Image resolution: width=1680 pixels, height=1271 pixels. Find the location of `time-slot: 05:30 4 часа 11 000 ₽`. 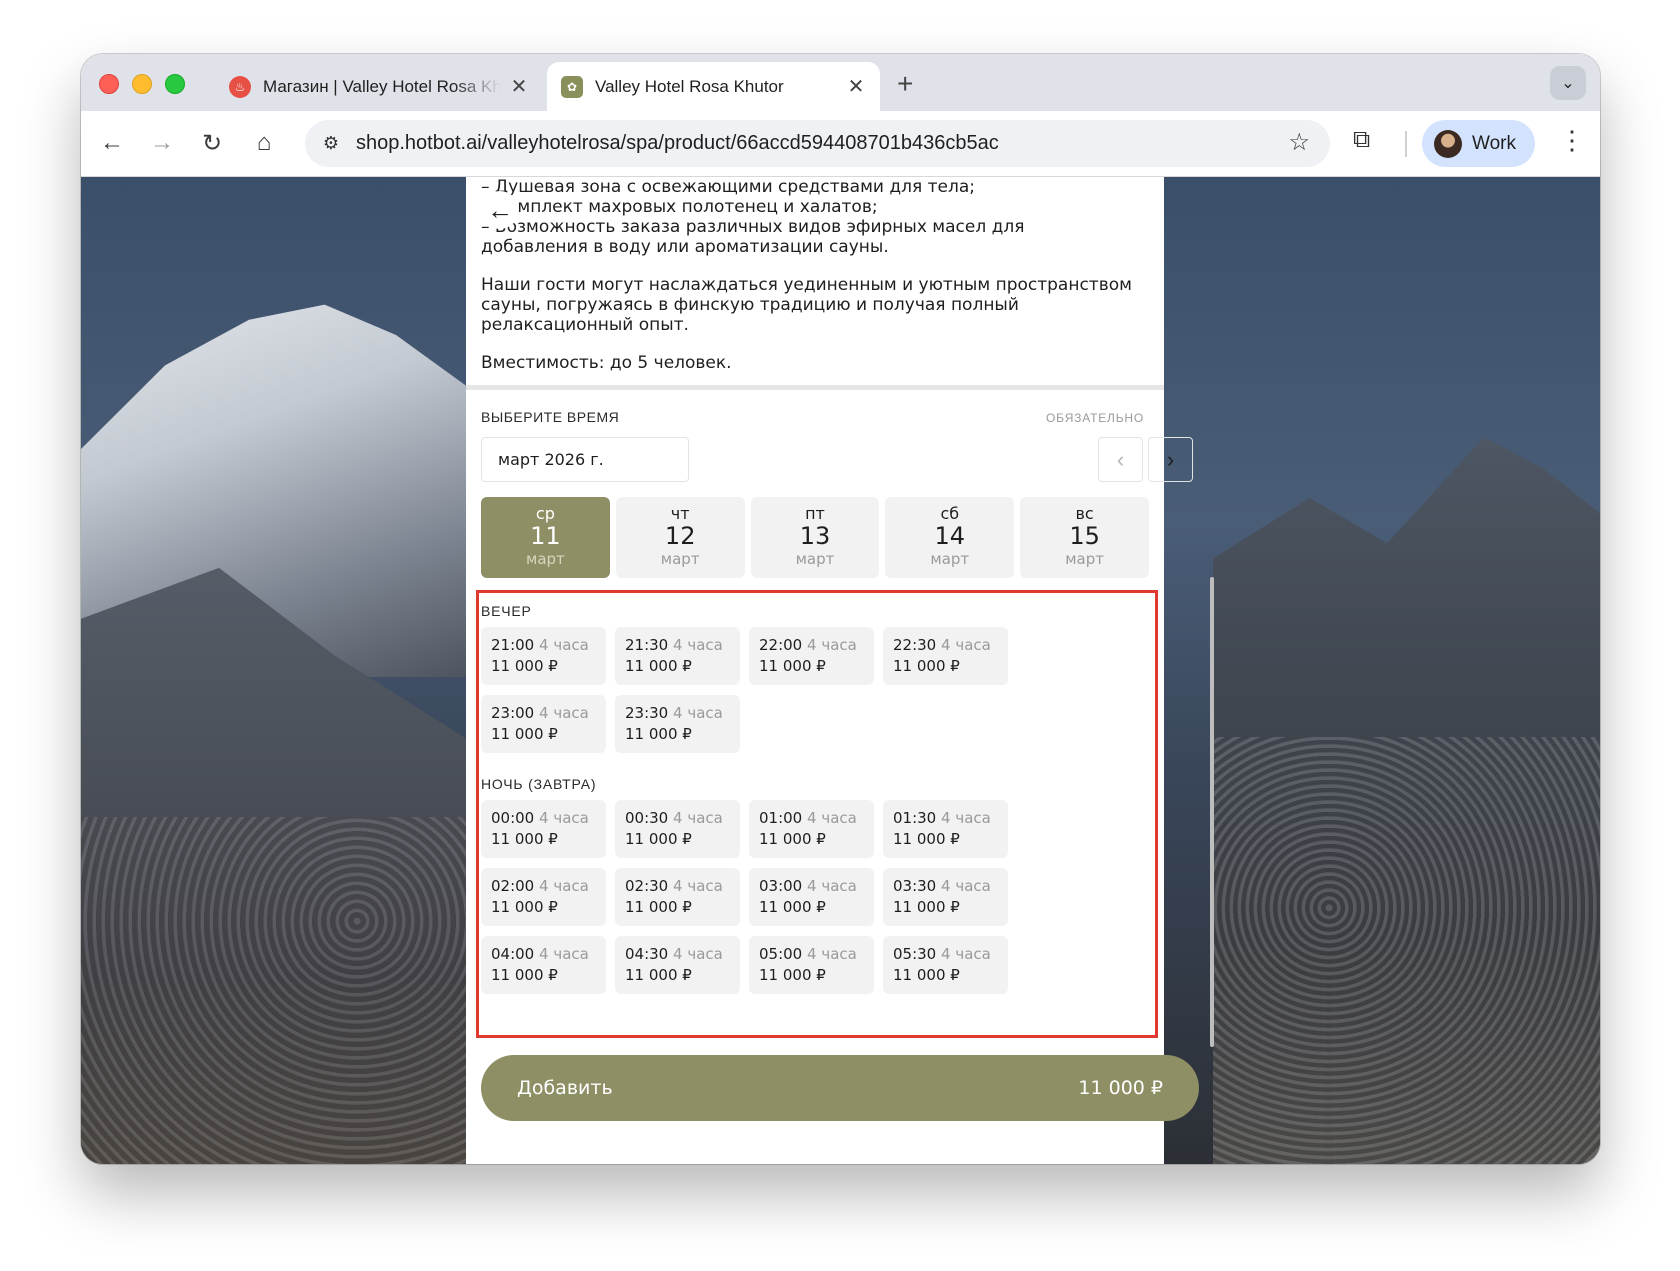

time-slot: 05:30 4 часа 11 000 ₽ is located at coordinates (945, 965).